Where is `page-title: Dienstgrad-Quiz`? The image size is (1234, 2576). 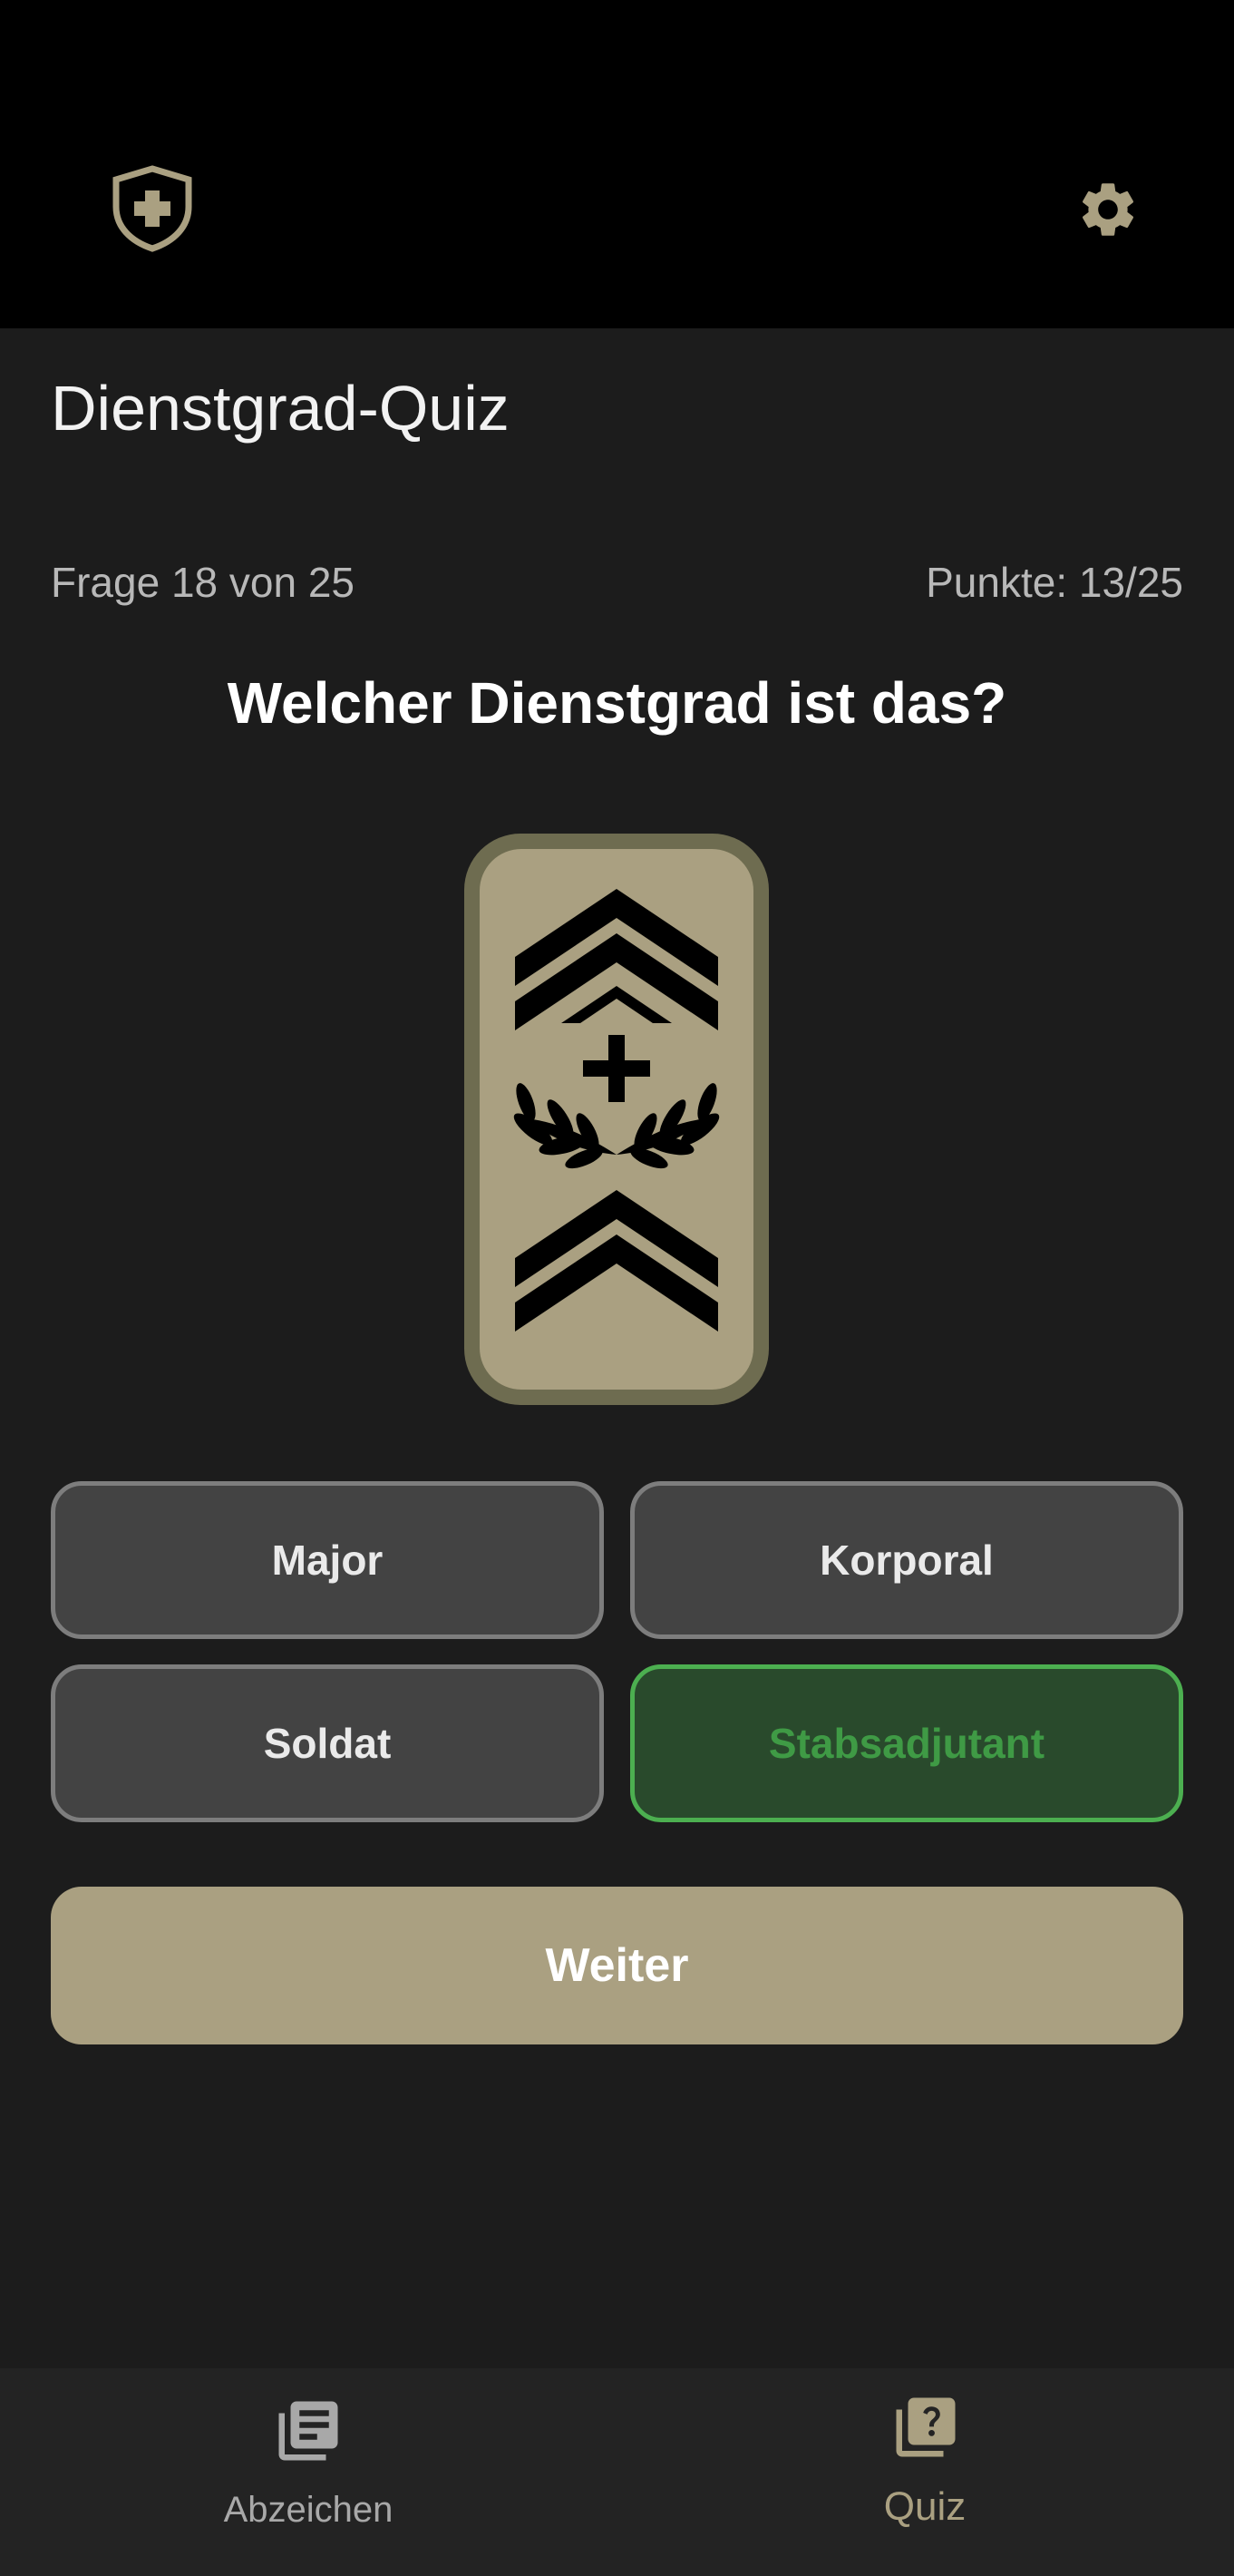
page-title: Dienstgrad-Quiz is located at coordinates (280, 408).